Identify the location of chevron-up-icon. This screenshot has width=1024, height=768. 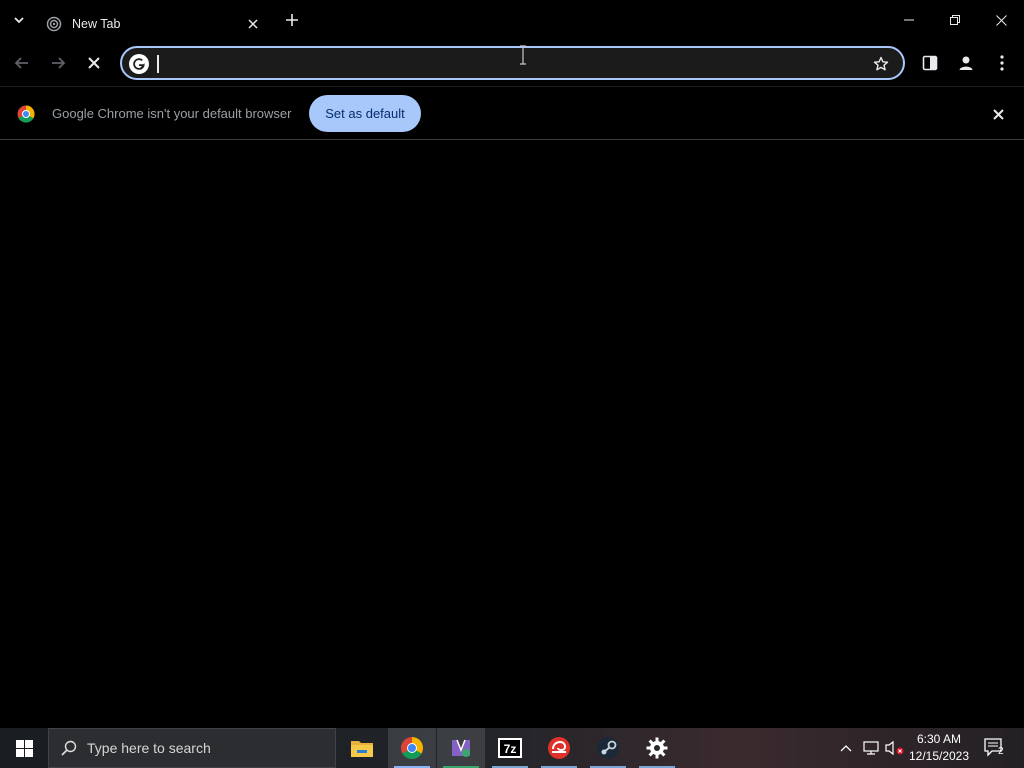
(846, 748).